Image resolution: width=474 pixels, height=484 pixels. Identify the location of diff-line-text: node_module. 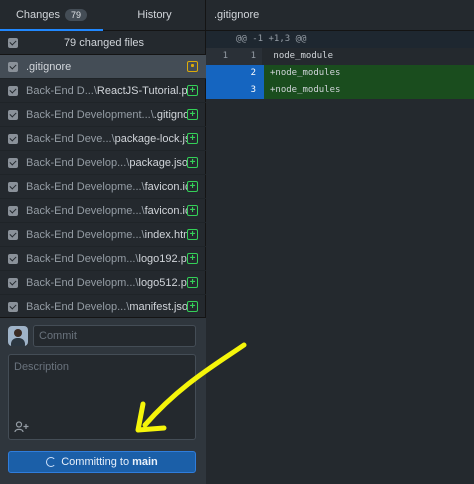
(301, 56).